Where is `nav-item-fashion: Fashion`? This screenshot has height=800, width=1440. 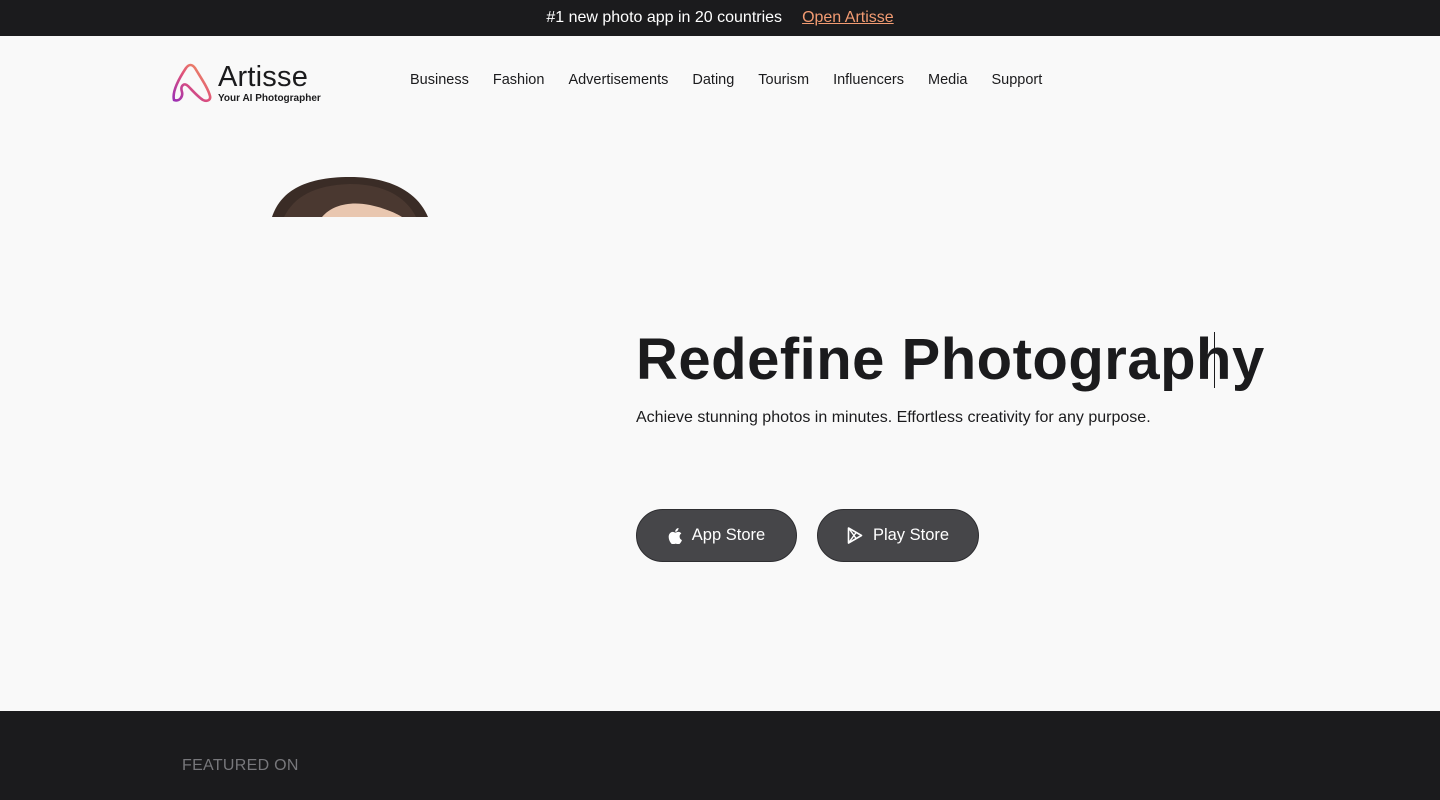
nav-item-fashion: Fashion is located at coordinates (519, 80).